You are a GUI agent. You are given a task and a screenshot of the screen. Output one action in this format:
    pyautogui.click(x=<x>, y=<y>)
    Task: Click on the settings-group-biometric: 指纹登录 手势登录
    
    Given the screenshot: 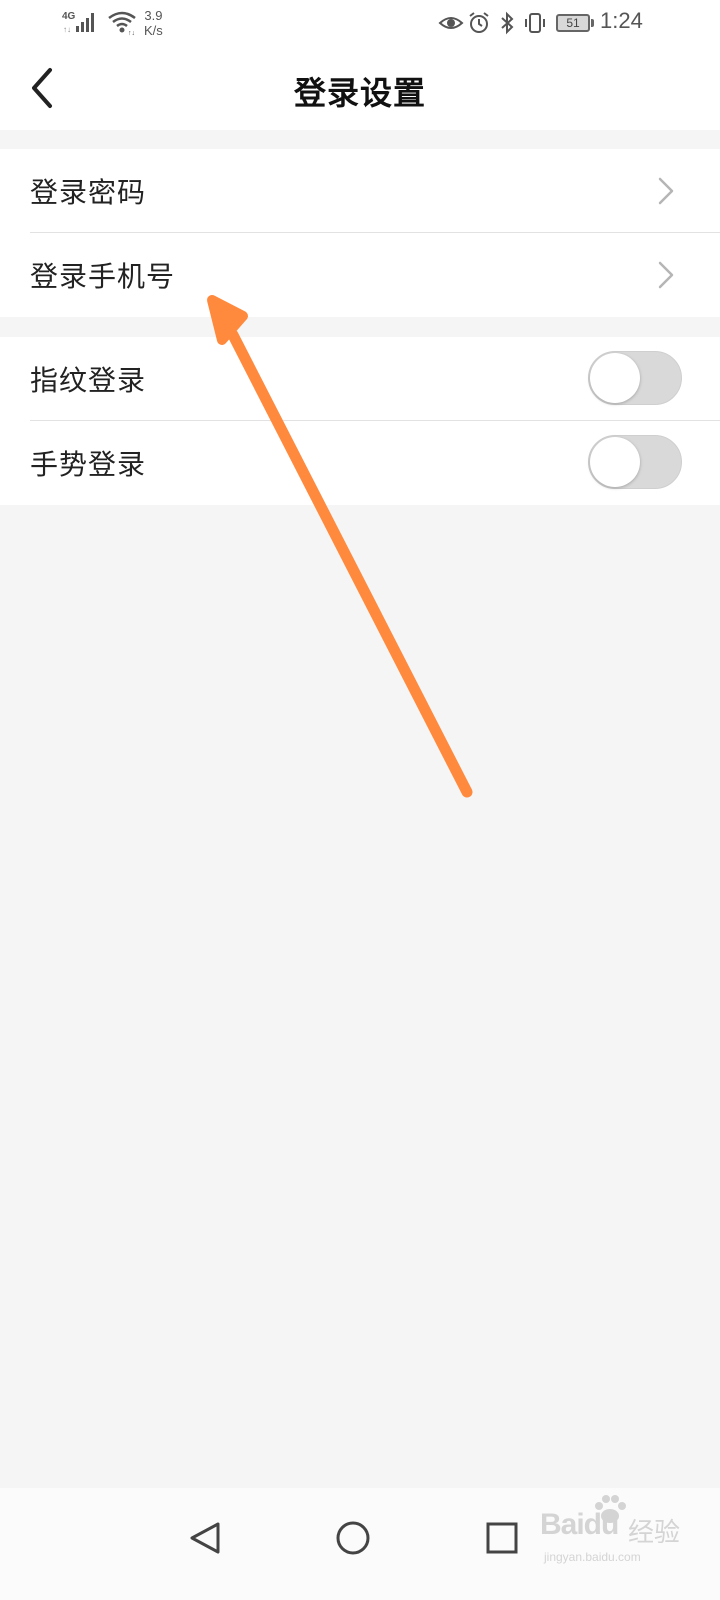 What is the action you would take?
    pyautogui.click(x=360, y=421)
    